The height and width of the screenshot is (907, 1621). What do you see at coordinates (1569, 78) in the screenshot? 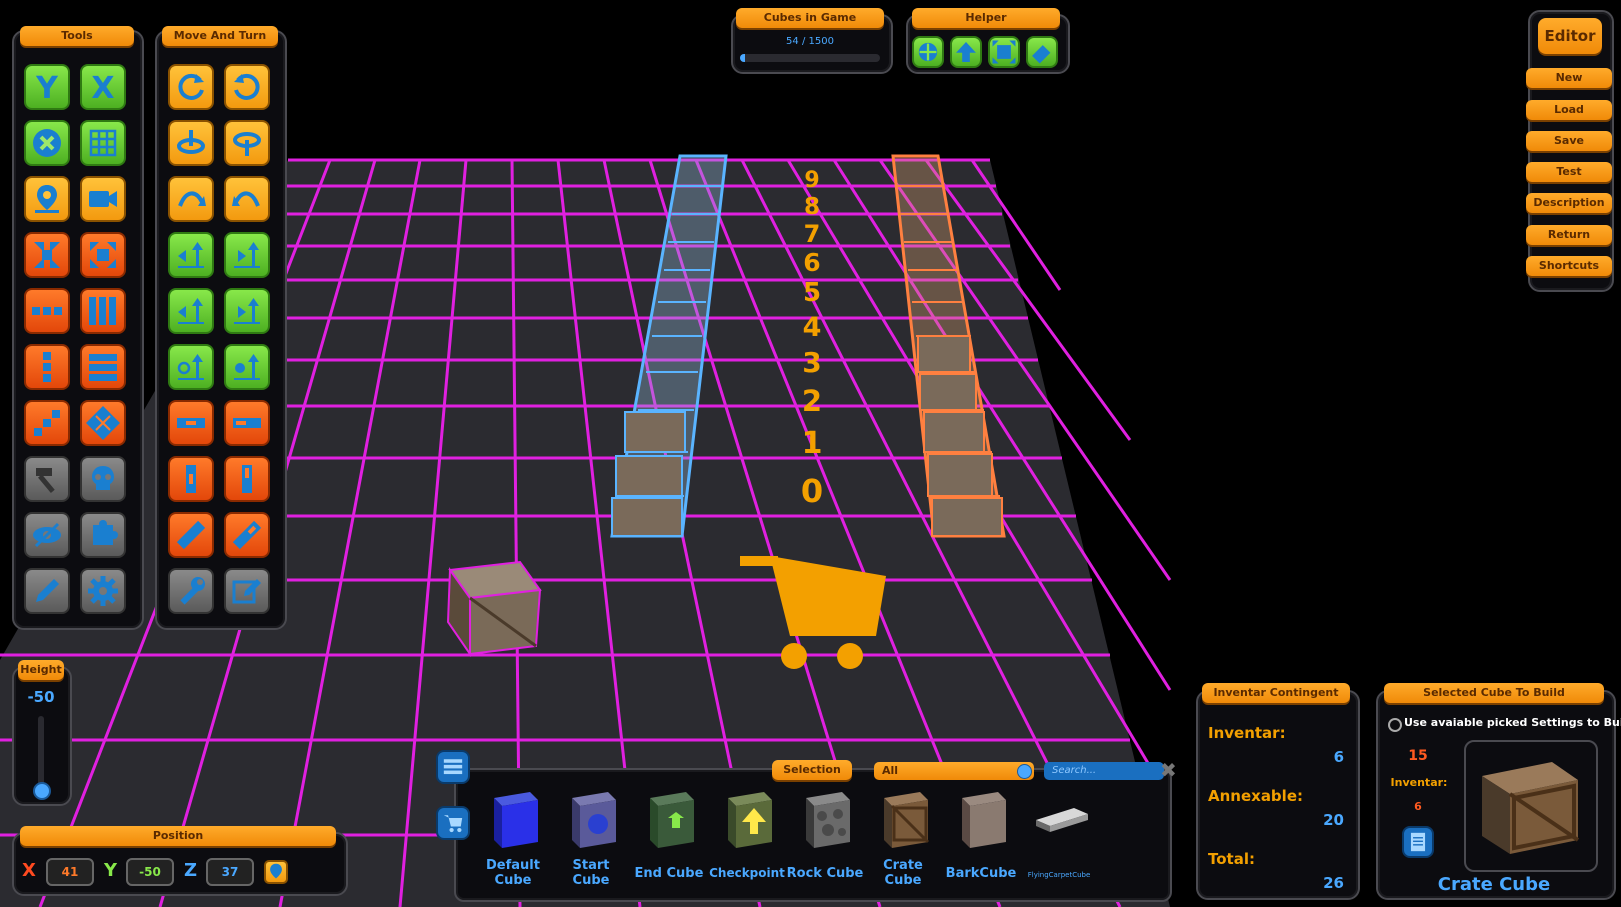
I see `new-button: New` at bounding box center [1569, 78].